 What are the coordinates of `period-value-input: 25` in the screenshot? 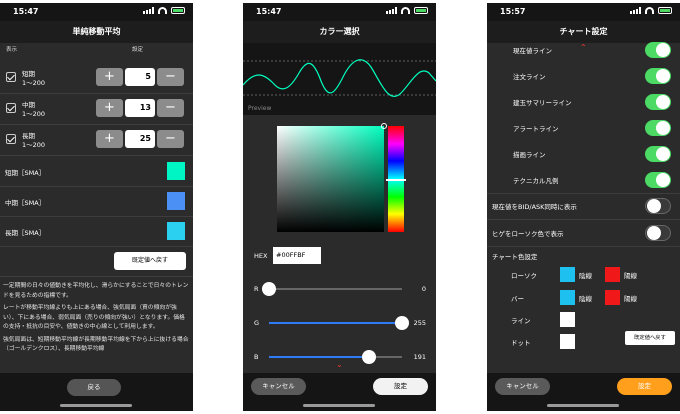 It's located at (140, 139).